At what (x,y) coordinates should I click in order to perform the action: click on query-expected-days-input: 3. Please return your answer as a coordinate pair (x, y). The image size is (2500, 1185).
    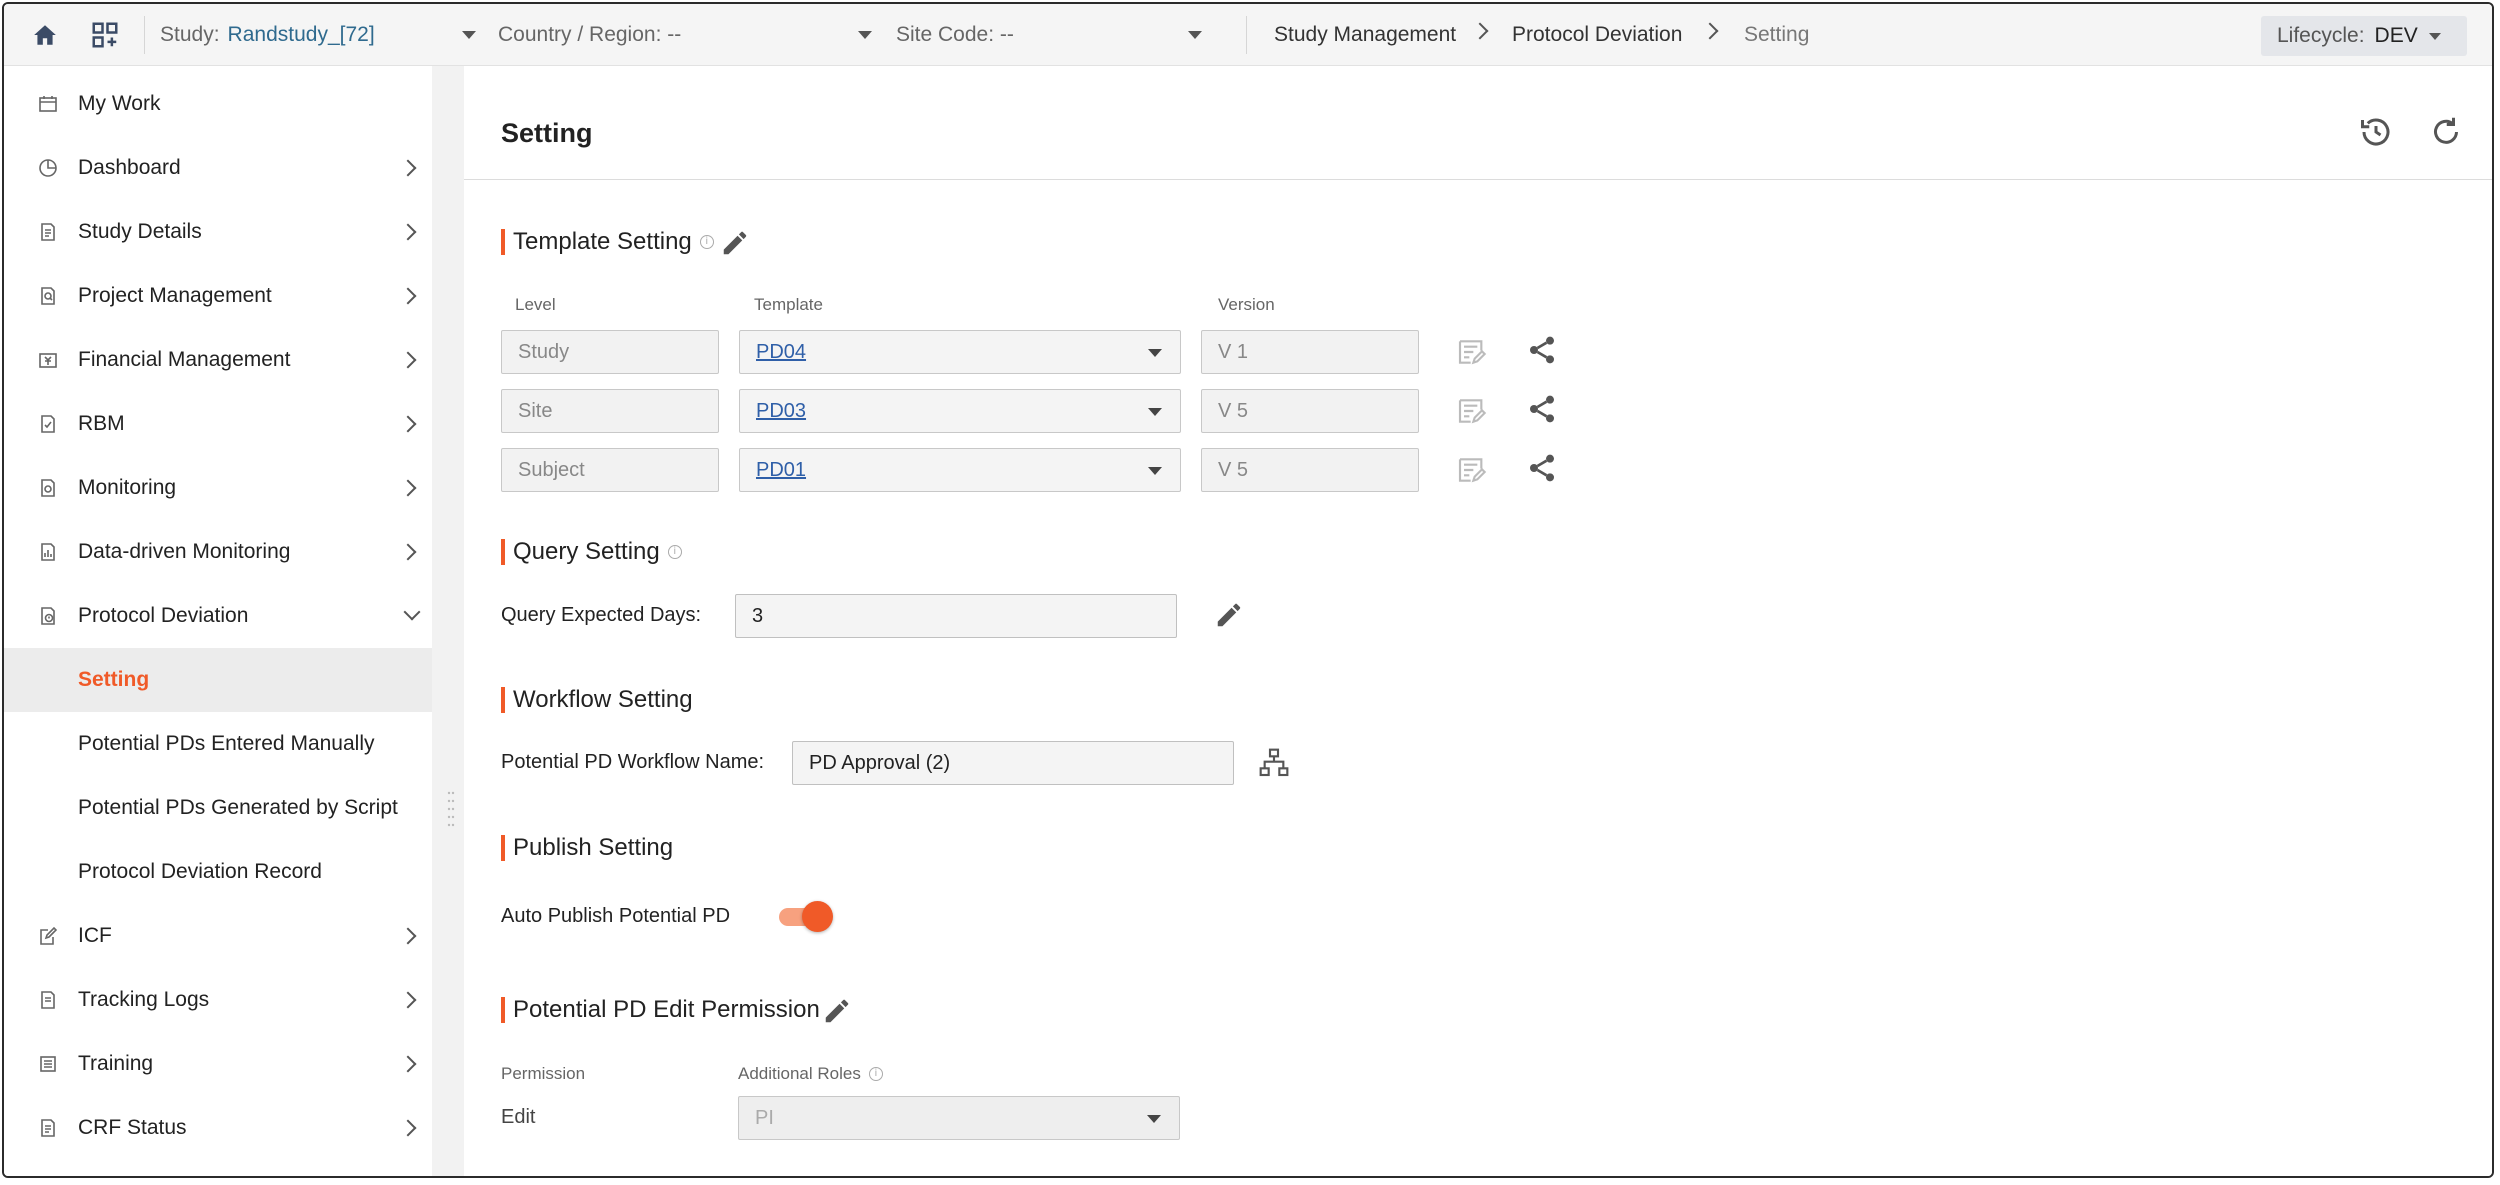
    Looking at the image, I should click on (956, 616).